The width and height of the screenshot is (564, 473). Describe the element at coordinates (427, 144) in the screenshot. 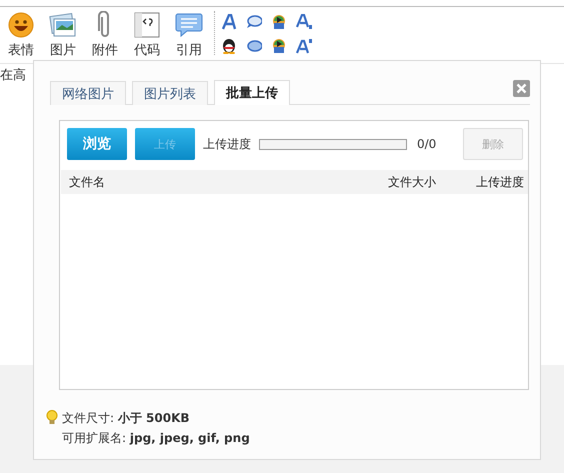

I see `progress-count: 0/0` at that location.